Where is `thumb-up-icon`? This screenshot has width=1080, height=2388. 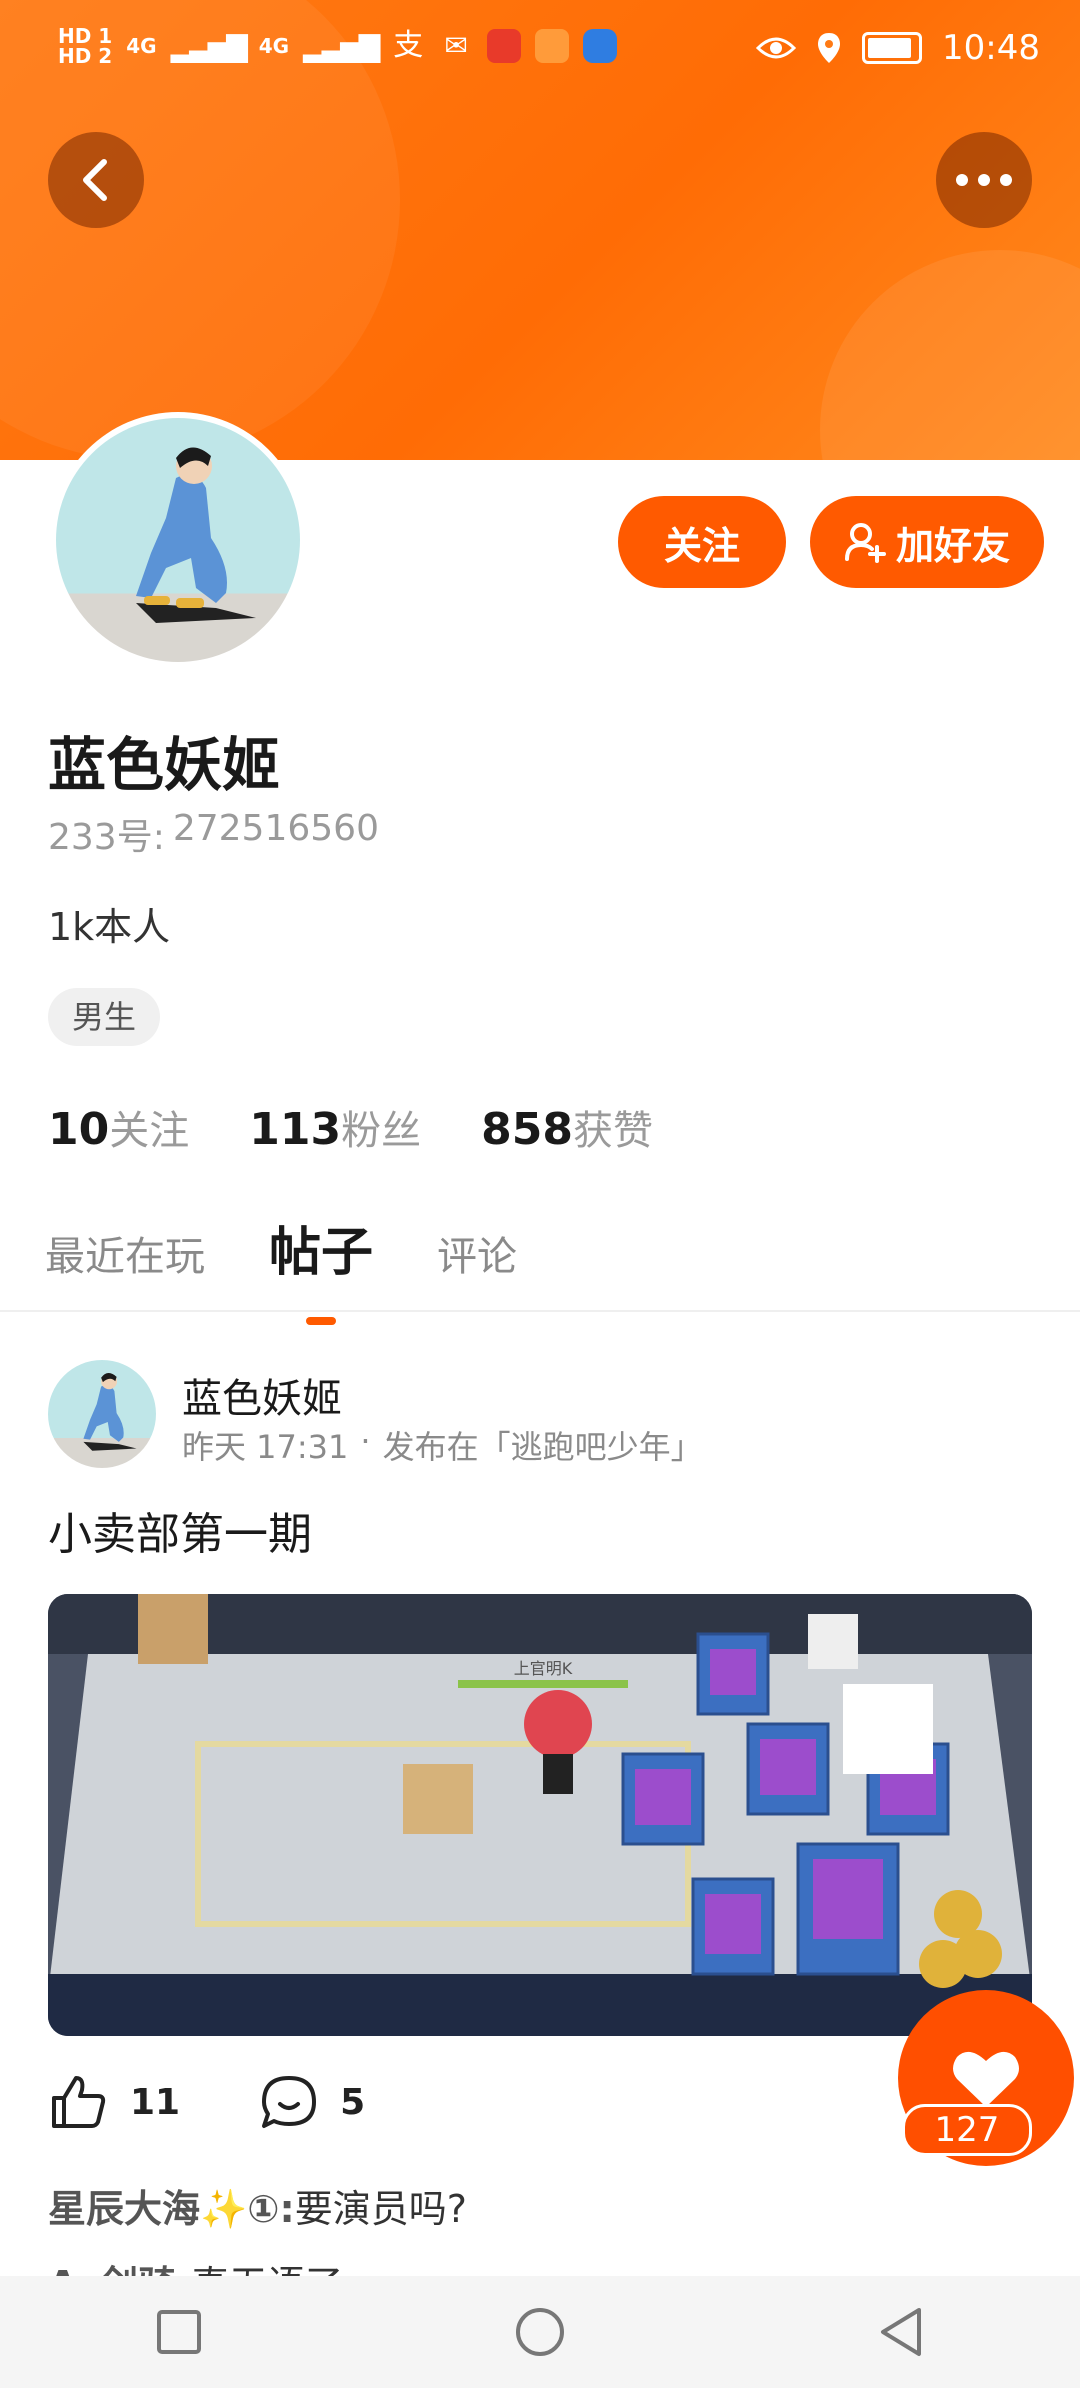
thumb-up-icon is located at coordinates (79, 2102).